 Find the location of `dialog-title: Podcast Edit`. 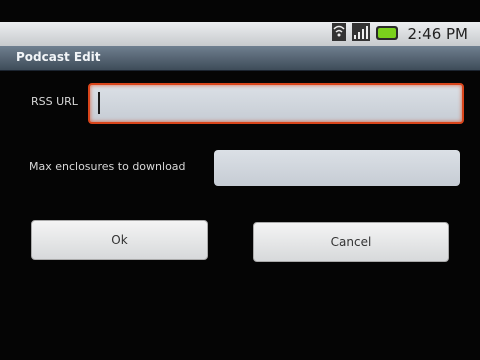

dialog-title: Podcast Edit is located at coordinates (58, 57).